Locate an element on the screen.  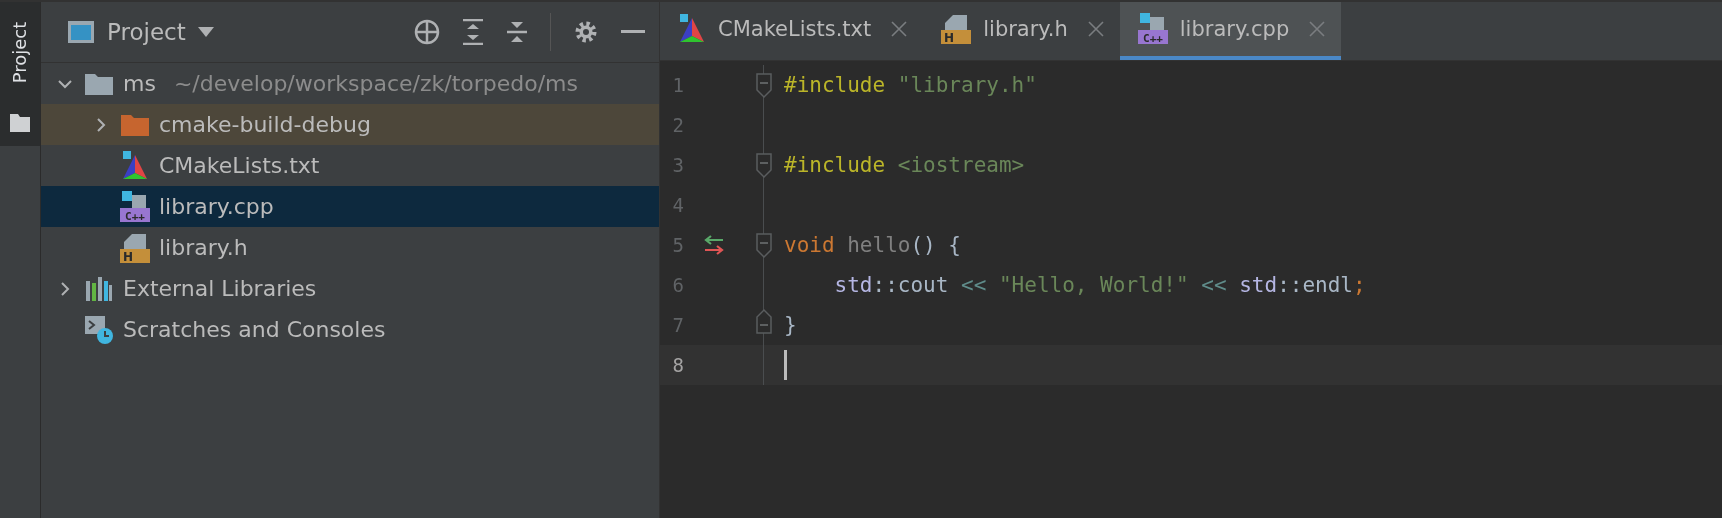
code-text: std::cout << "Hello, World!" << std::endl; is located at coordinates (1099, 285).